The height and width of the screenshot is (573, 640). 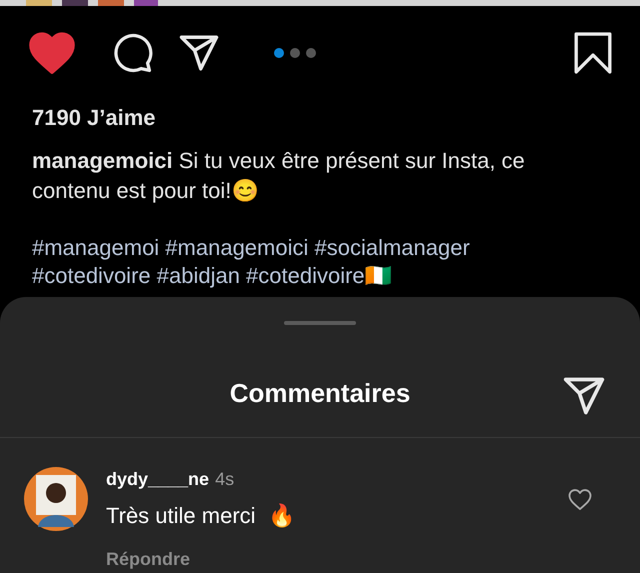 What do you see at coordinates (212, 276) in the screenshot?
I see `hashtag-line: #cotedivoire #abidjan #cotedivoire🇨🇮` at bounding box center [212, 276].